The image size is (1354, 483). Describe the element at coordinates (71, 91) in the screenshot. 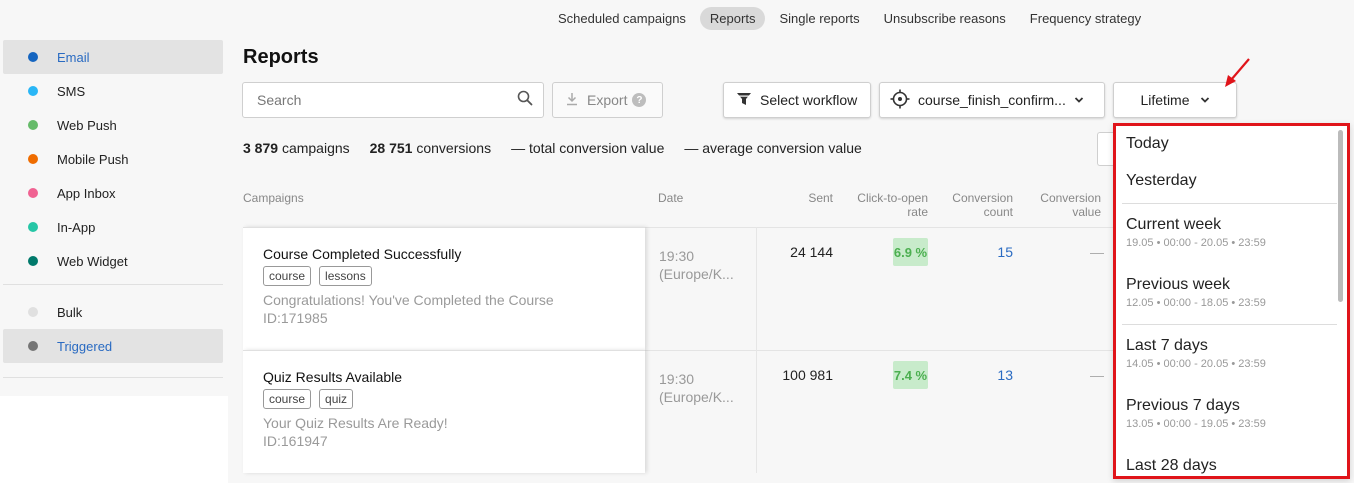

I see `sidebar-item-label: SMS` at that location.